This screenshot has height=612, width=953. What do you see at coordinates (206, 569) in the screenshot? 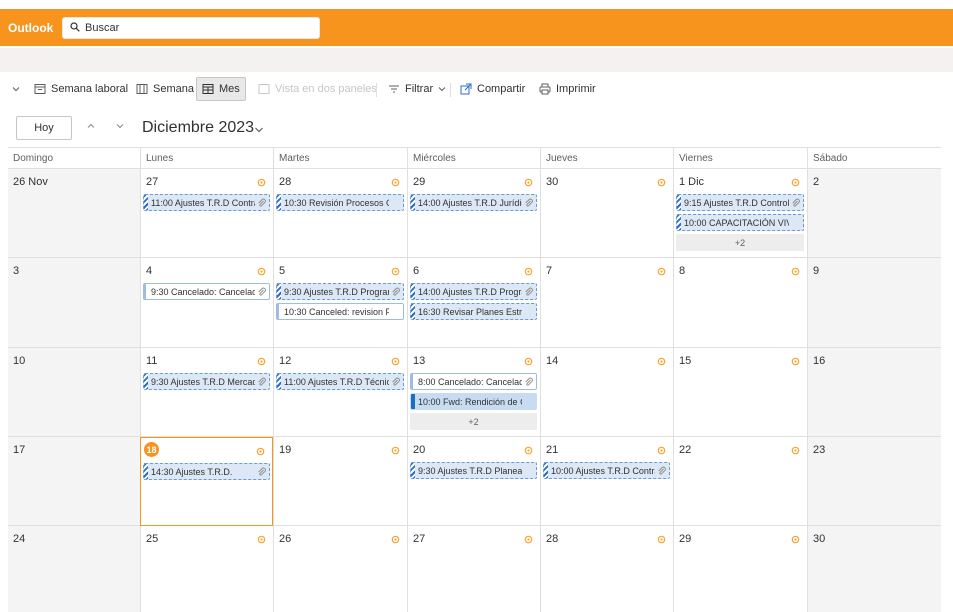
I see `day-cell: 25` at bounding box center [206, 569].